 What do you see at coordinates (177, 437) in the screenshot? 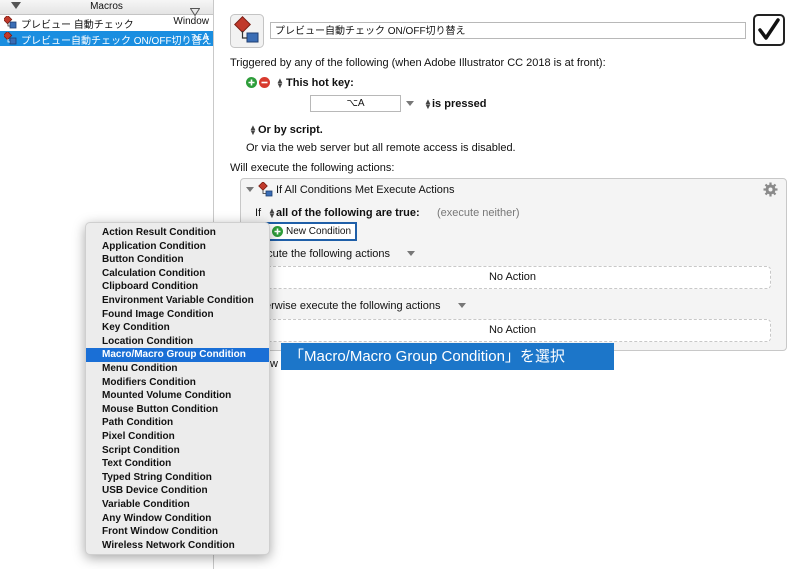
I see `menu-item: Pixel Condition` at bounding box center [177, 437].